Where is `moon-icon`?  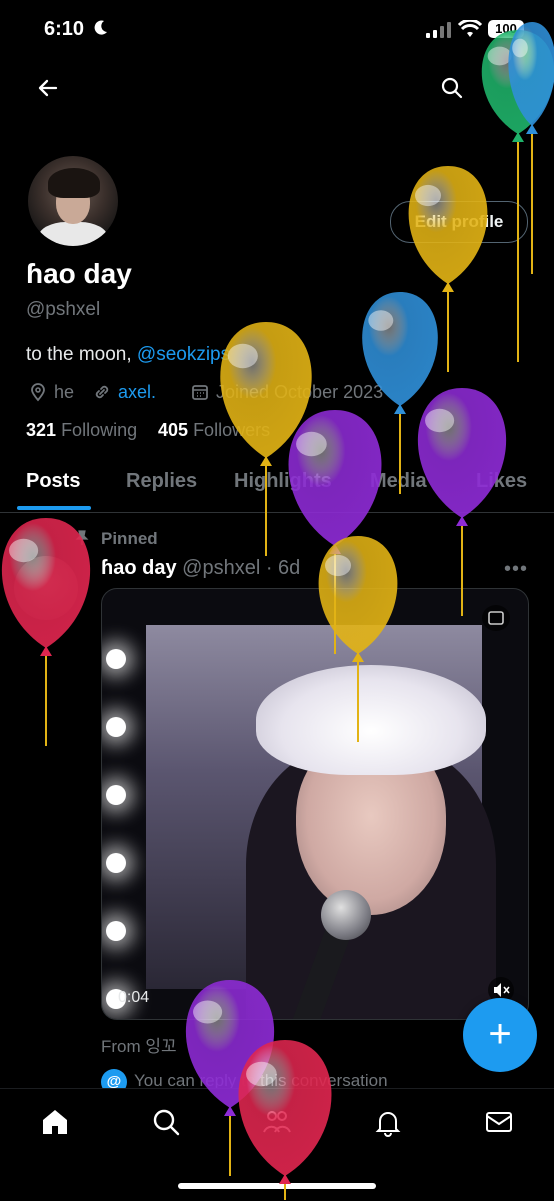 moon-icon is located at coordinates (100, 27).